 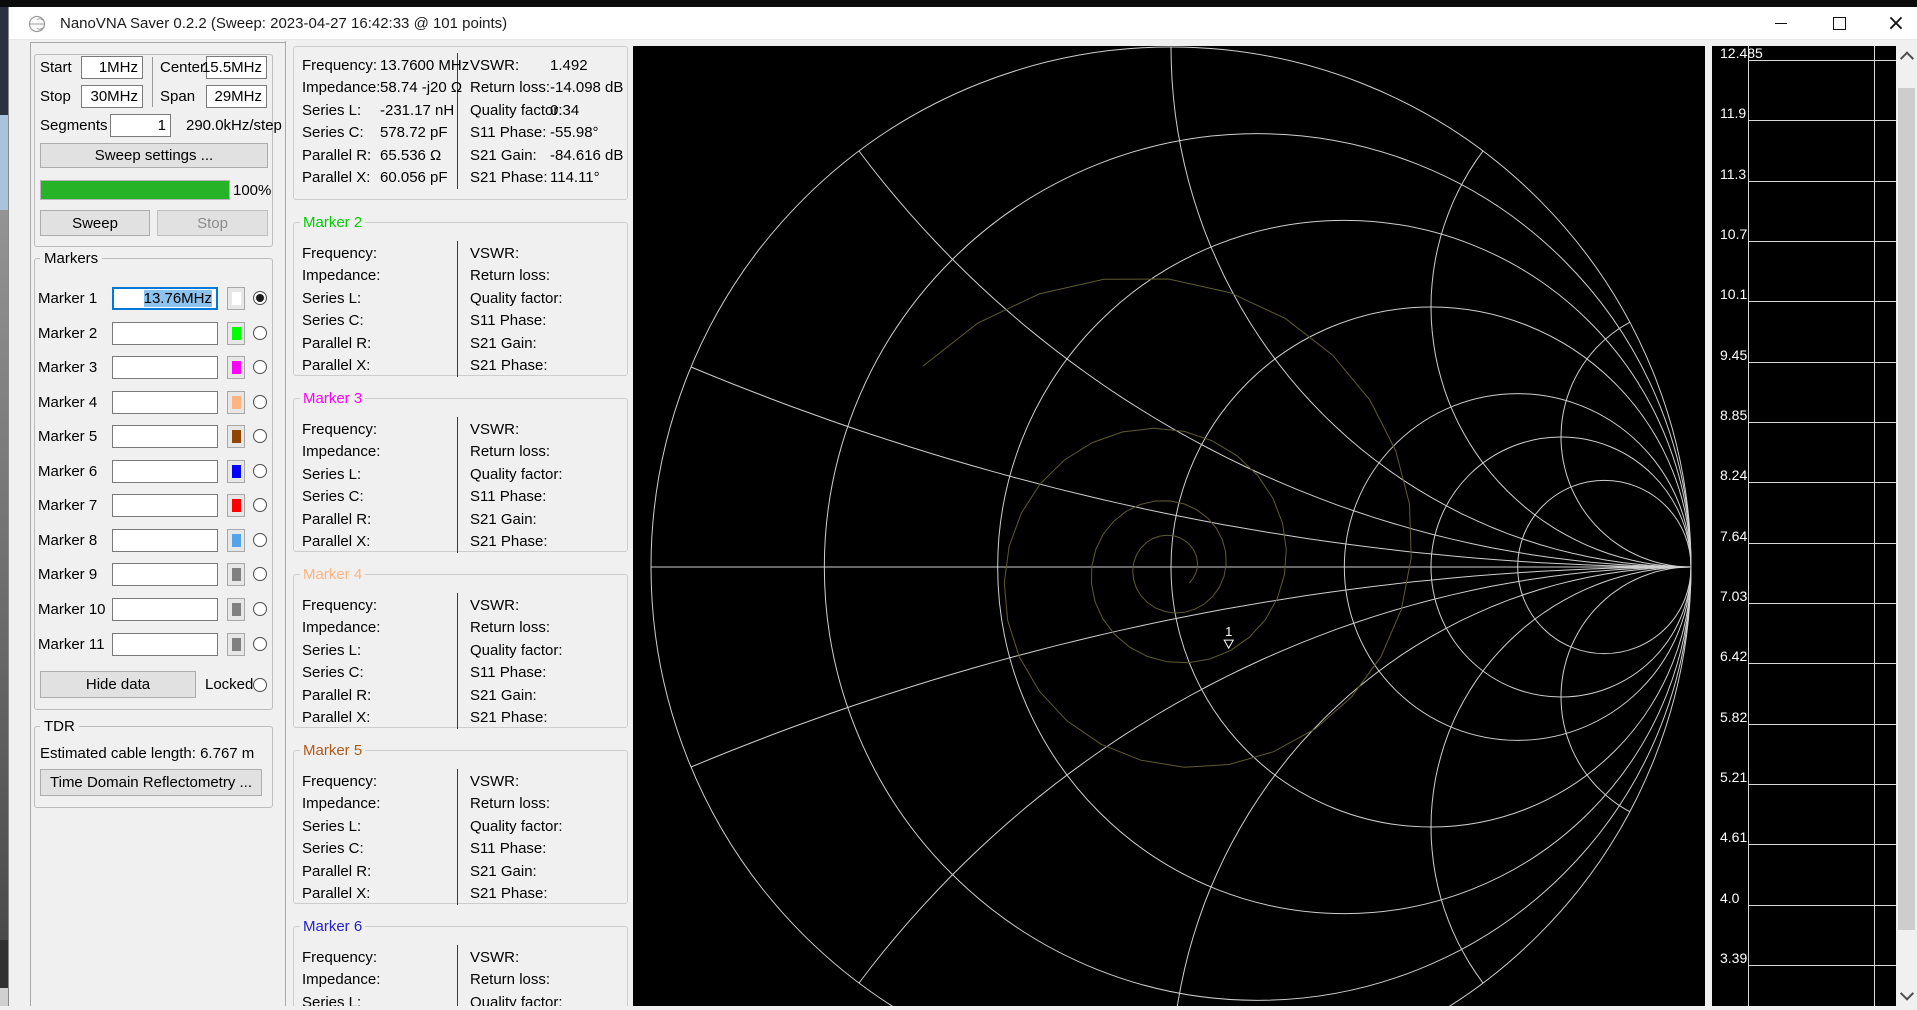 I want to click on scrollbar-down-button, so click(x=1906, y=995).